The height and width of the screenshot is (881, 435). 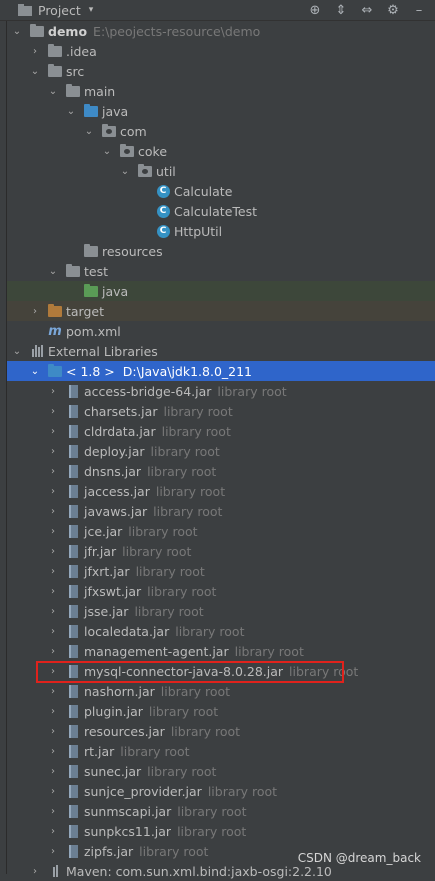 I want to click on tree-item-label: javaws.jar, so click(x=116, y=511).